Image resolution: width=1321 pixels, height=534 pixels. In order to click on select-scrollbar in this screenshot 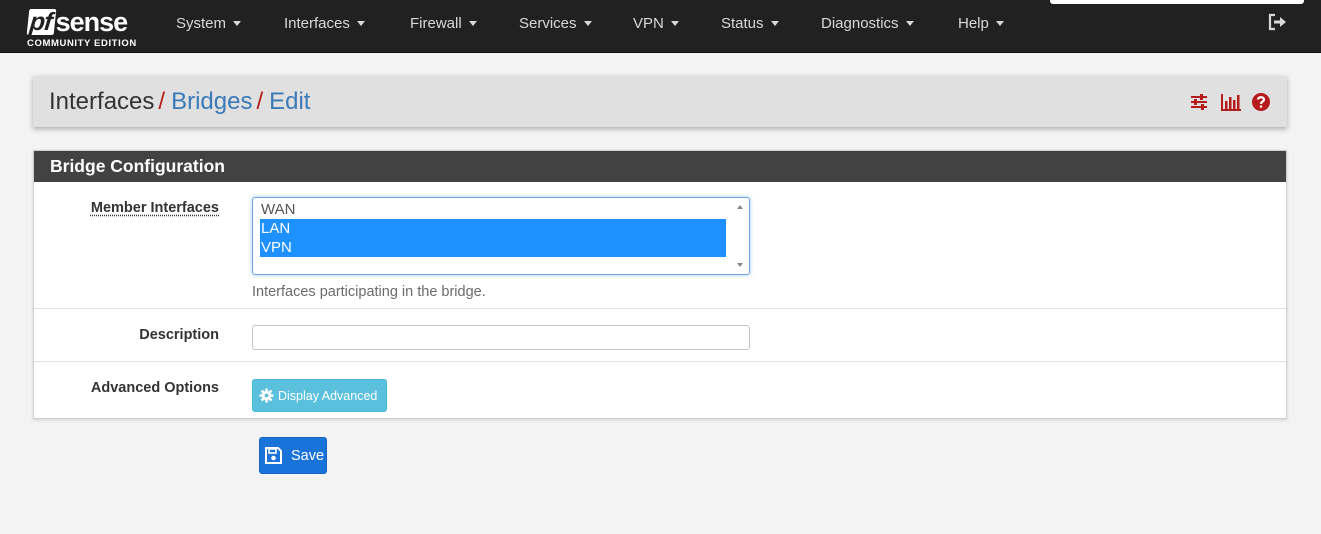, I will do `click(740, 236)`.